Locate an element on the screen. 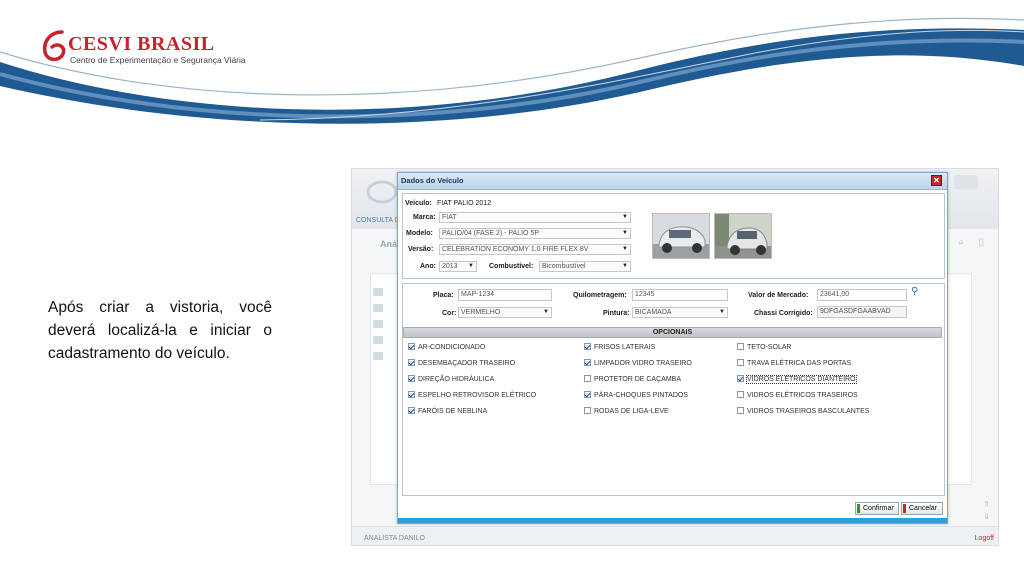  car-photo-icon is located at coordinates (681, 236).